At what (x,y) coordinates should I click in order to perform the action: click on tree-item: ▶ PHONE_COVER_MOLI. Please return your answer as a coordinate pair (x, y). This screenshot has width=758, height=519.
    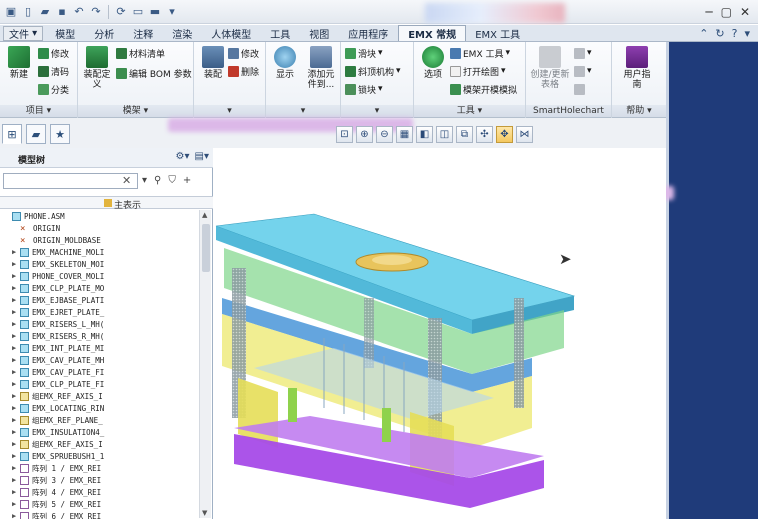
    Looking at the image, I should click on (100, 276).